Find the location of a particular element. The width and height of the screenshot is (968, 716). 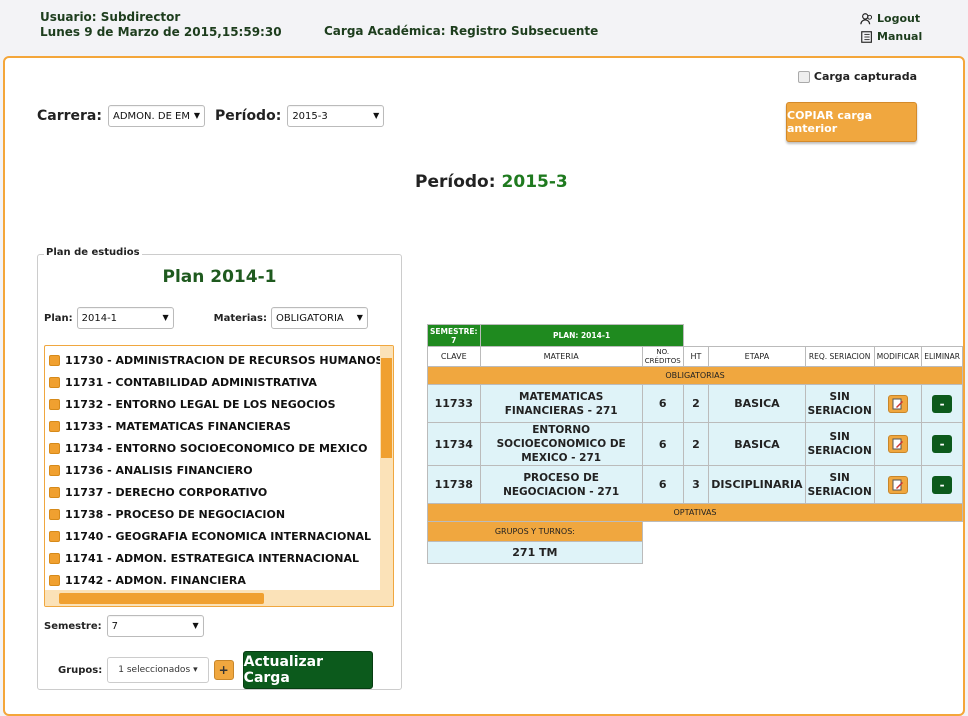

materias-select: OBLIGATORIA ▼ is located at coordinates (319, 318).